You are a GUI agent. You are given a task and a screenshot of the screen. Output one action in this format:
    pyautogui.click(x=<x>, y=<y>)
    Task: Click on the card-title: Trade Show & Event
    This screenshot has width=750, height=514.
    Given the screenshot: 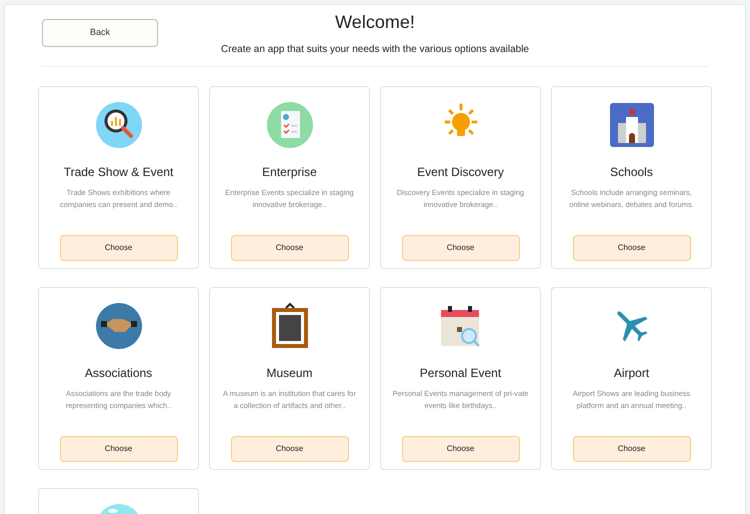 What is the action you would take?
    pyautogui.click(x=119, y=172)
    